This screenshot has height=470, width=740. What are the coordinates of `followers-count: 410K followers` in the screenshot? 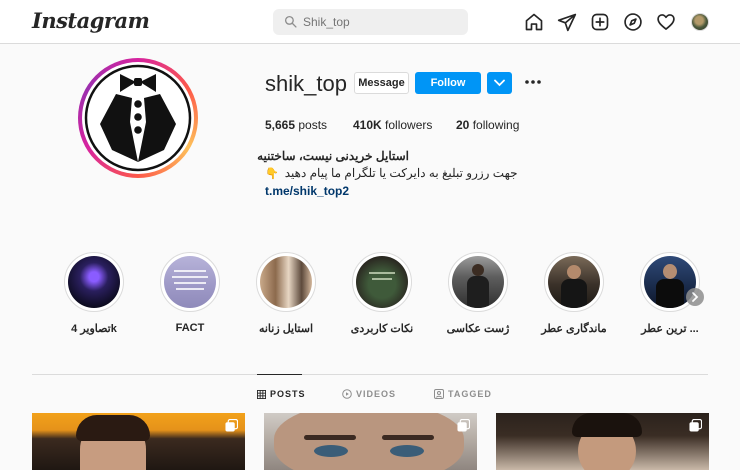 It's located at (392, 125).